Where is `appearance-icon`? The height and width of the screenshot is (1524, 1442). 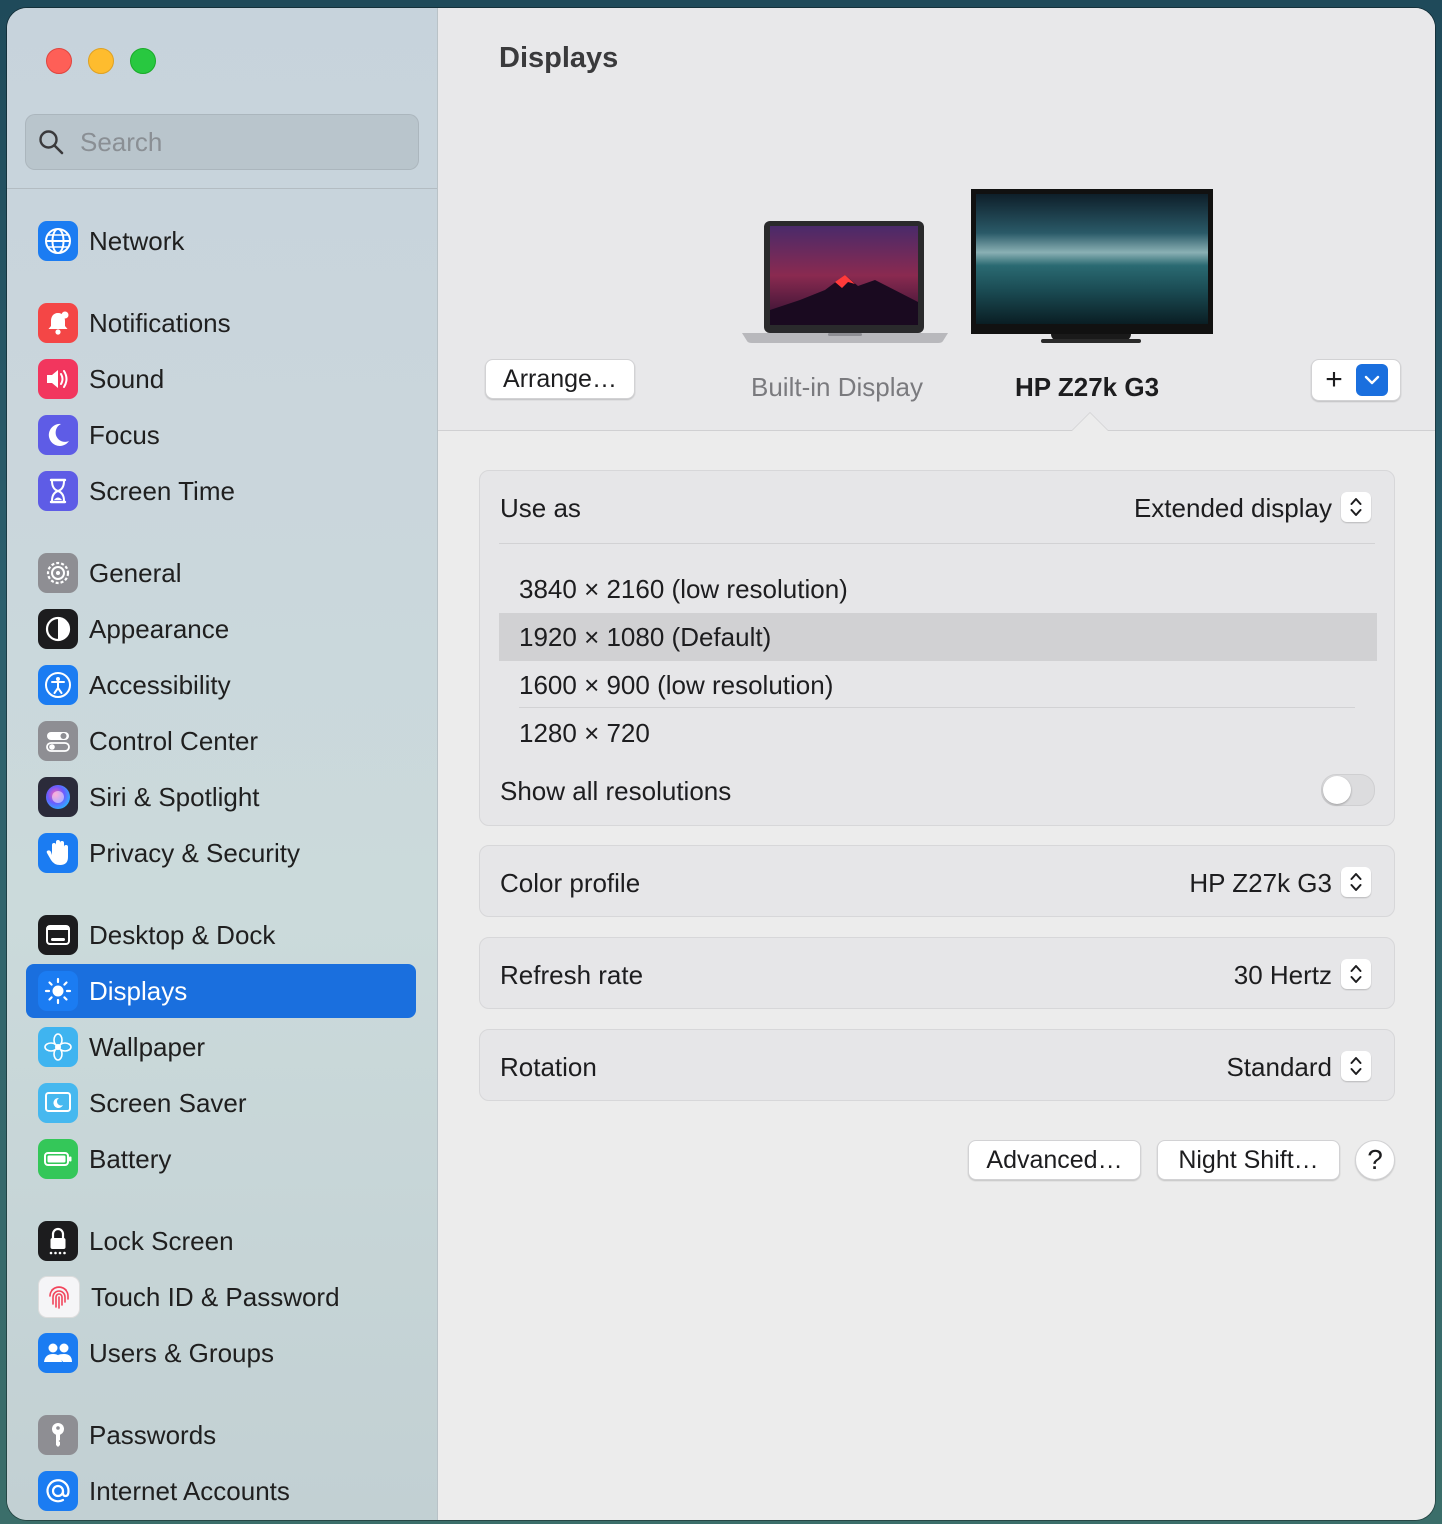
appearance-icon is located at coordinates (58, 629).